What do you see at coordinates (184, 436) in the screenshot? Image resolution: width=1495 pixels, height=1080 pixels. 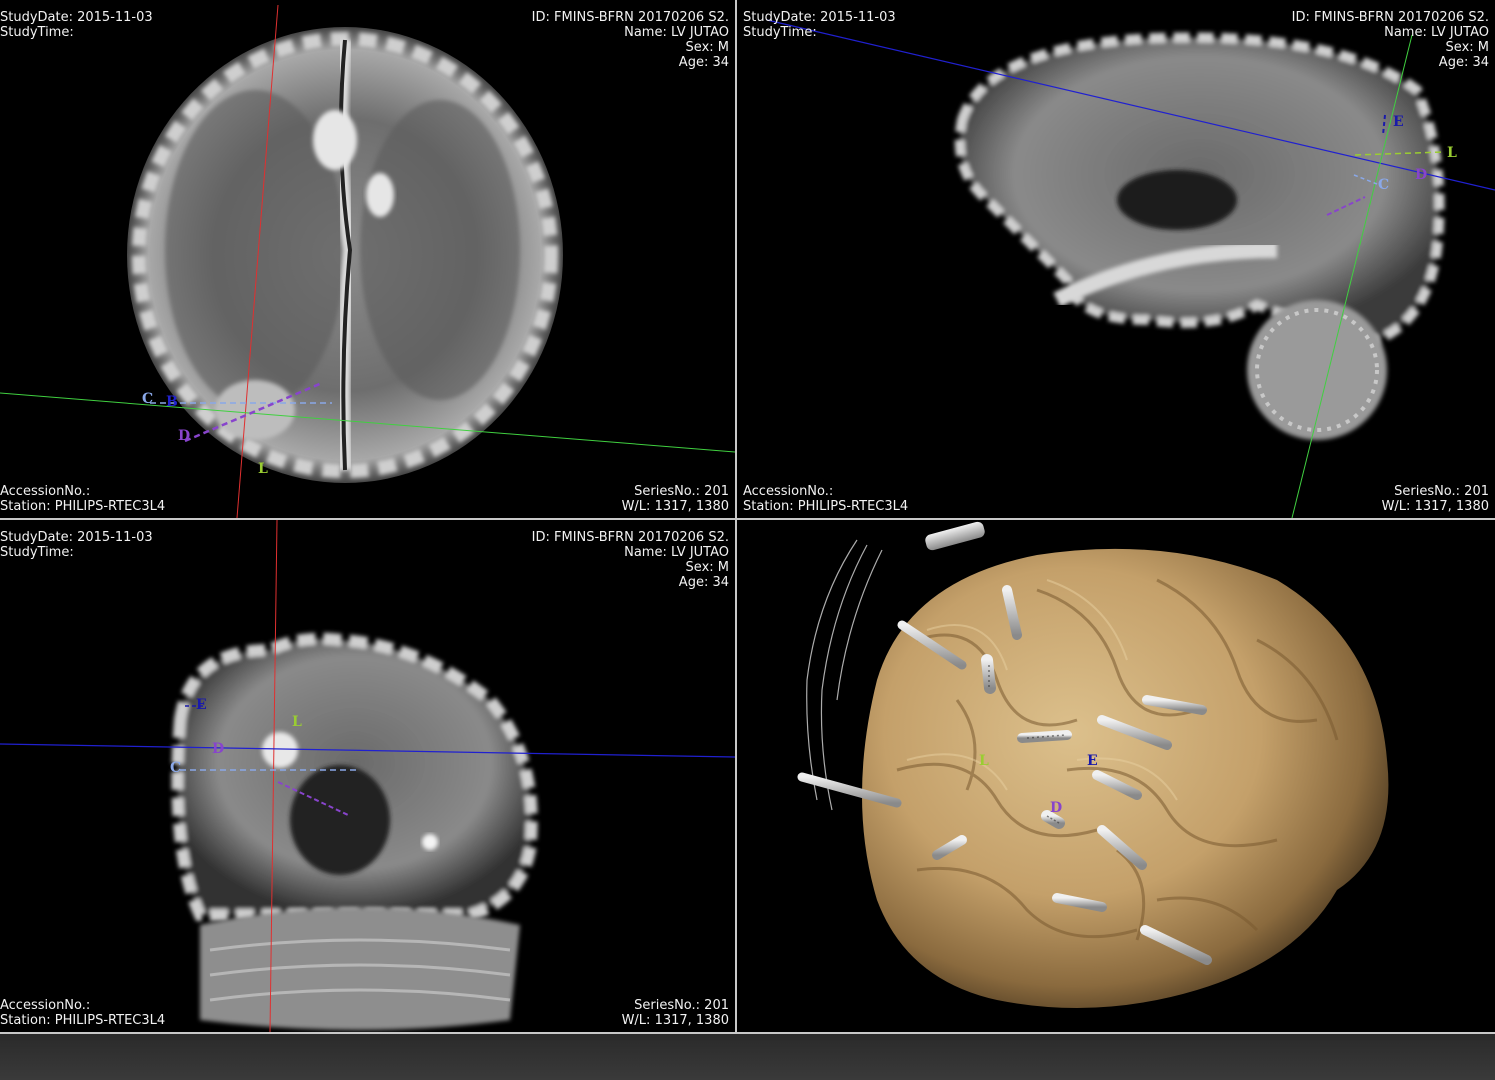 I see `axial-electrode-label-d: D` at bounding box center [184, 436].